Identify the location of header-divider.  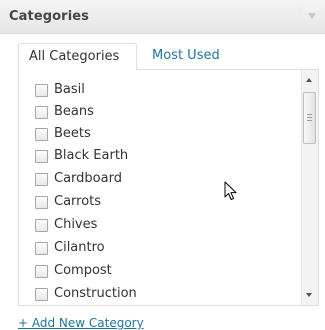
(300, 17).